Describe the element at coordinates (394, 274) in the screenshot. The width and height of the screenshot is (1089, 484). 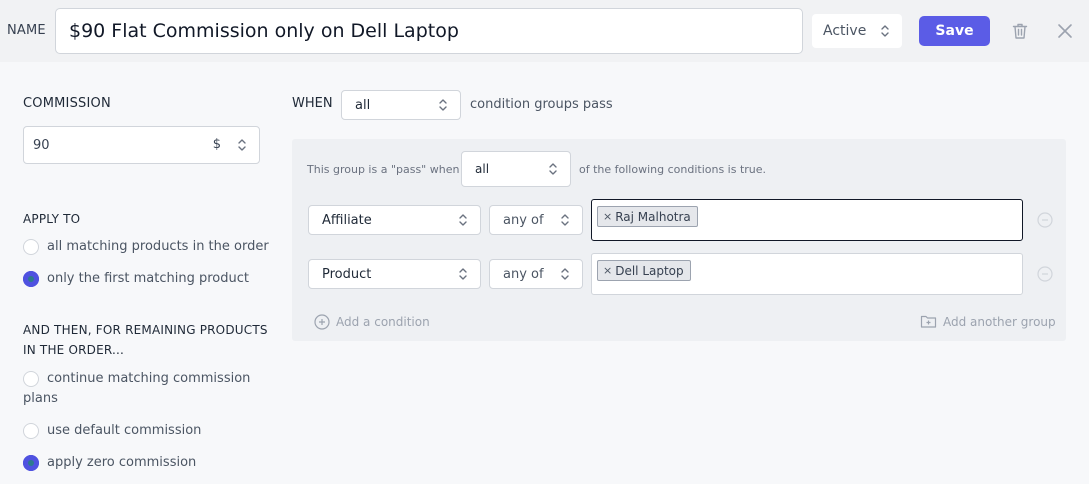
I see `condition-field-select: Product` at that location.